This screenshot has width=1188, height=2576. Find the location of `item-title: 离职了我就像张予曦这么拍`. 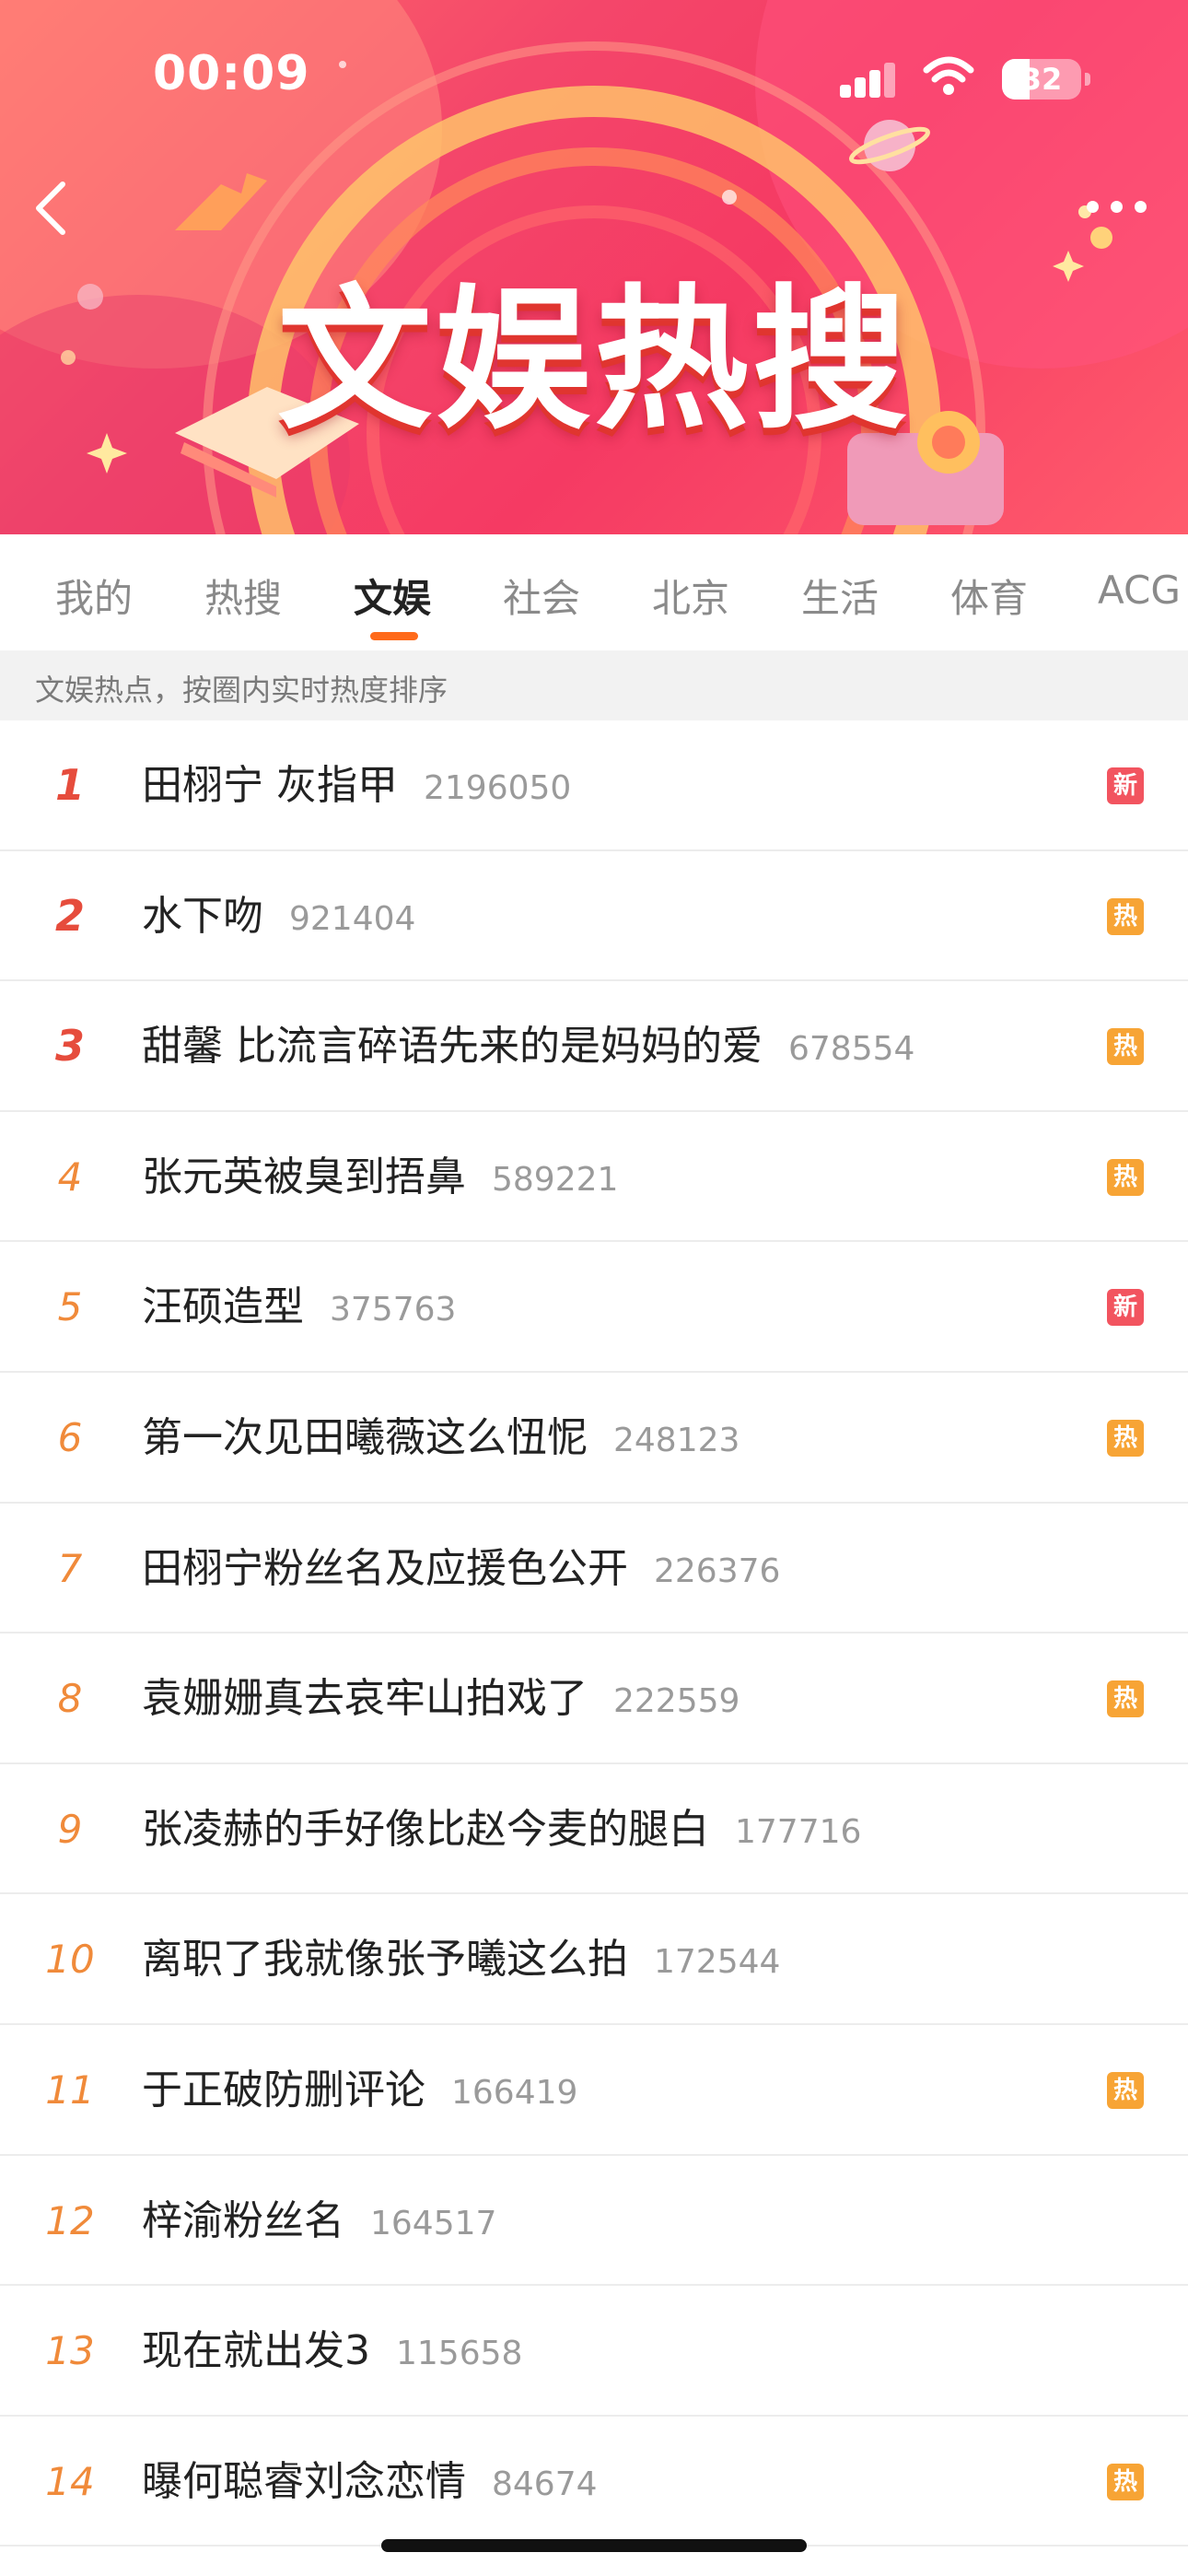

item-title: 离职了我就像张予曦这么拍 is located at coordinates (385, 1960).